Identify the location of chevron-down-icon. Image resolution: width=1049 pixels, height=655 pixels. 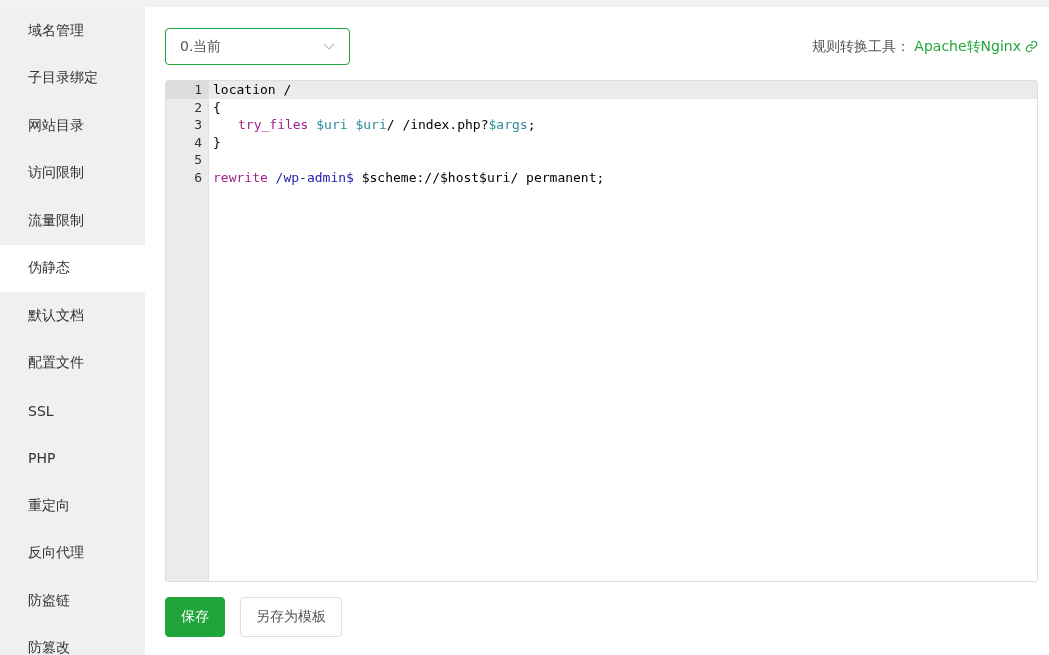
(329, 46).